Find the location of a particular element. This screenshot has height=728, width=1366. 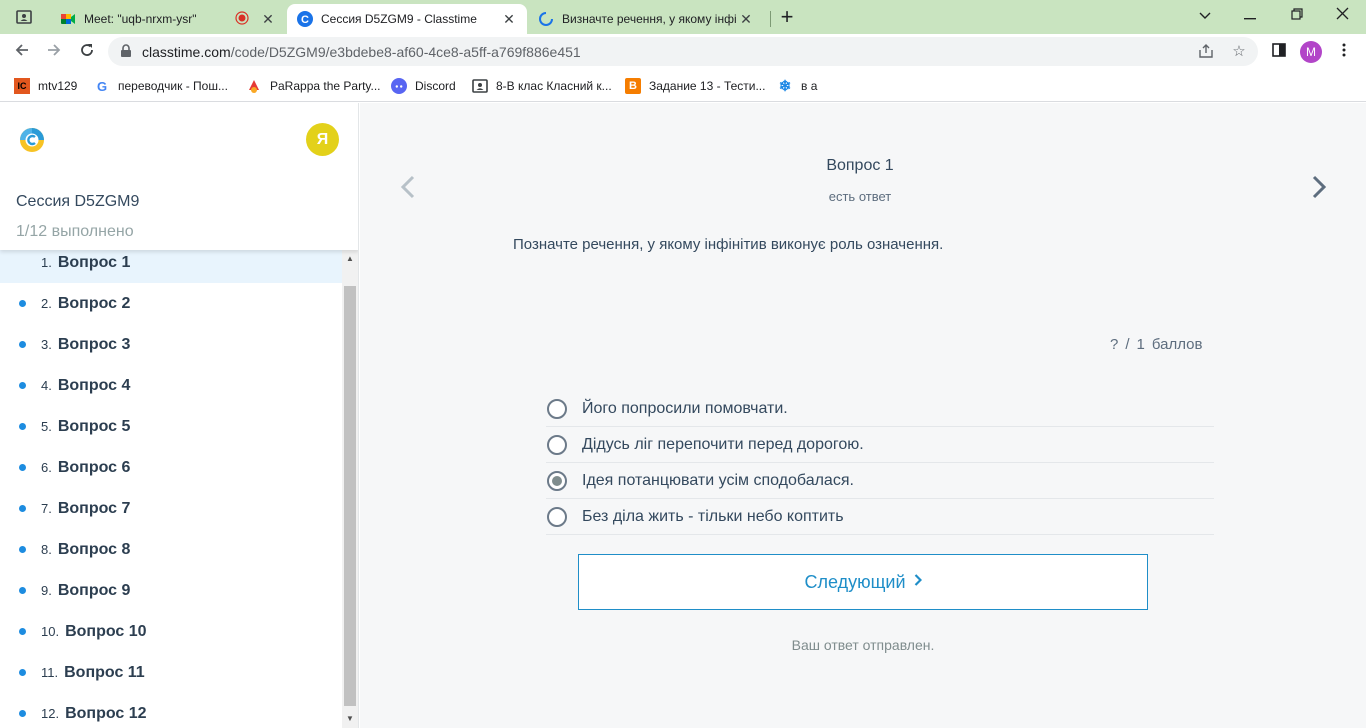

scrollbar-thumb is located at coordinates (350, 496).